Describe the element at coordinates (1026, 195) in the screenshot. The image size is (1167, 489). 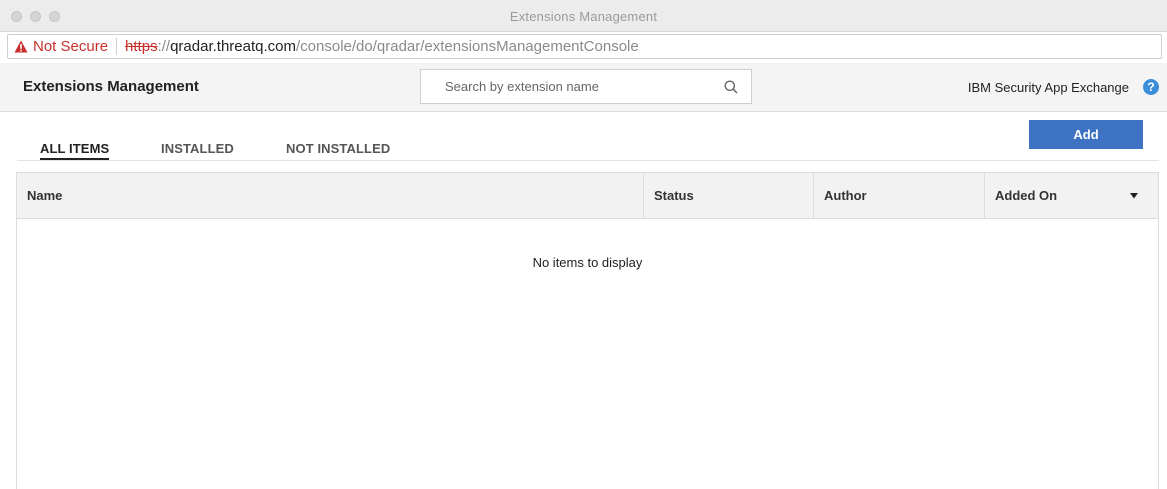
I see `column-header-added-on-label: Added On` at that location.